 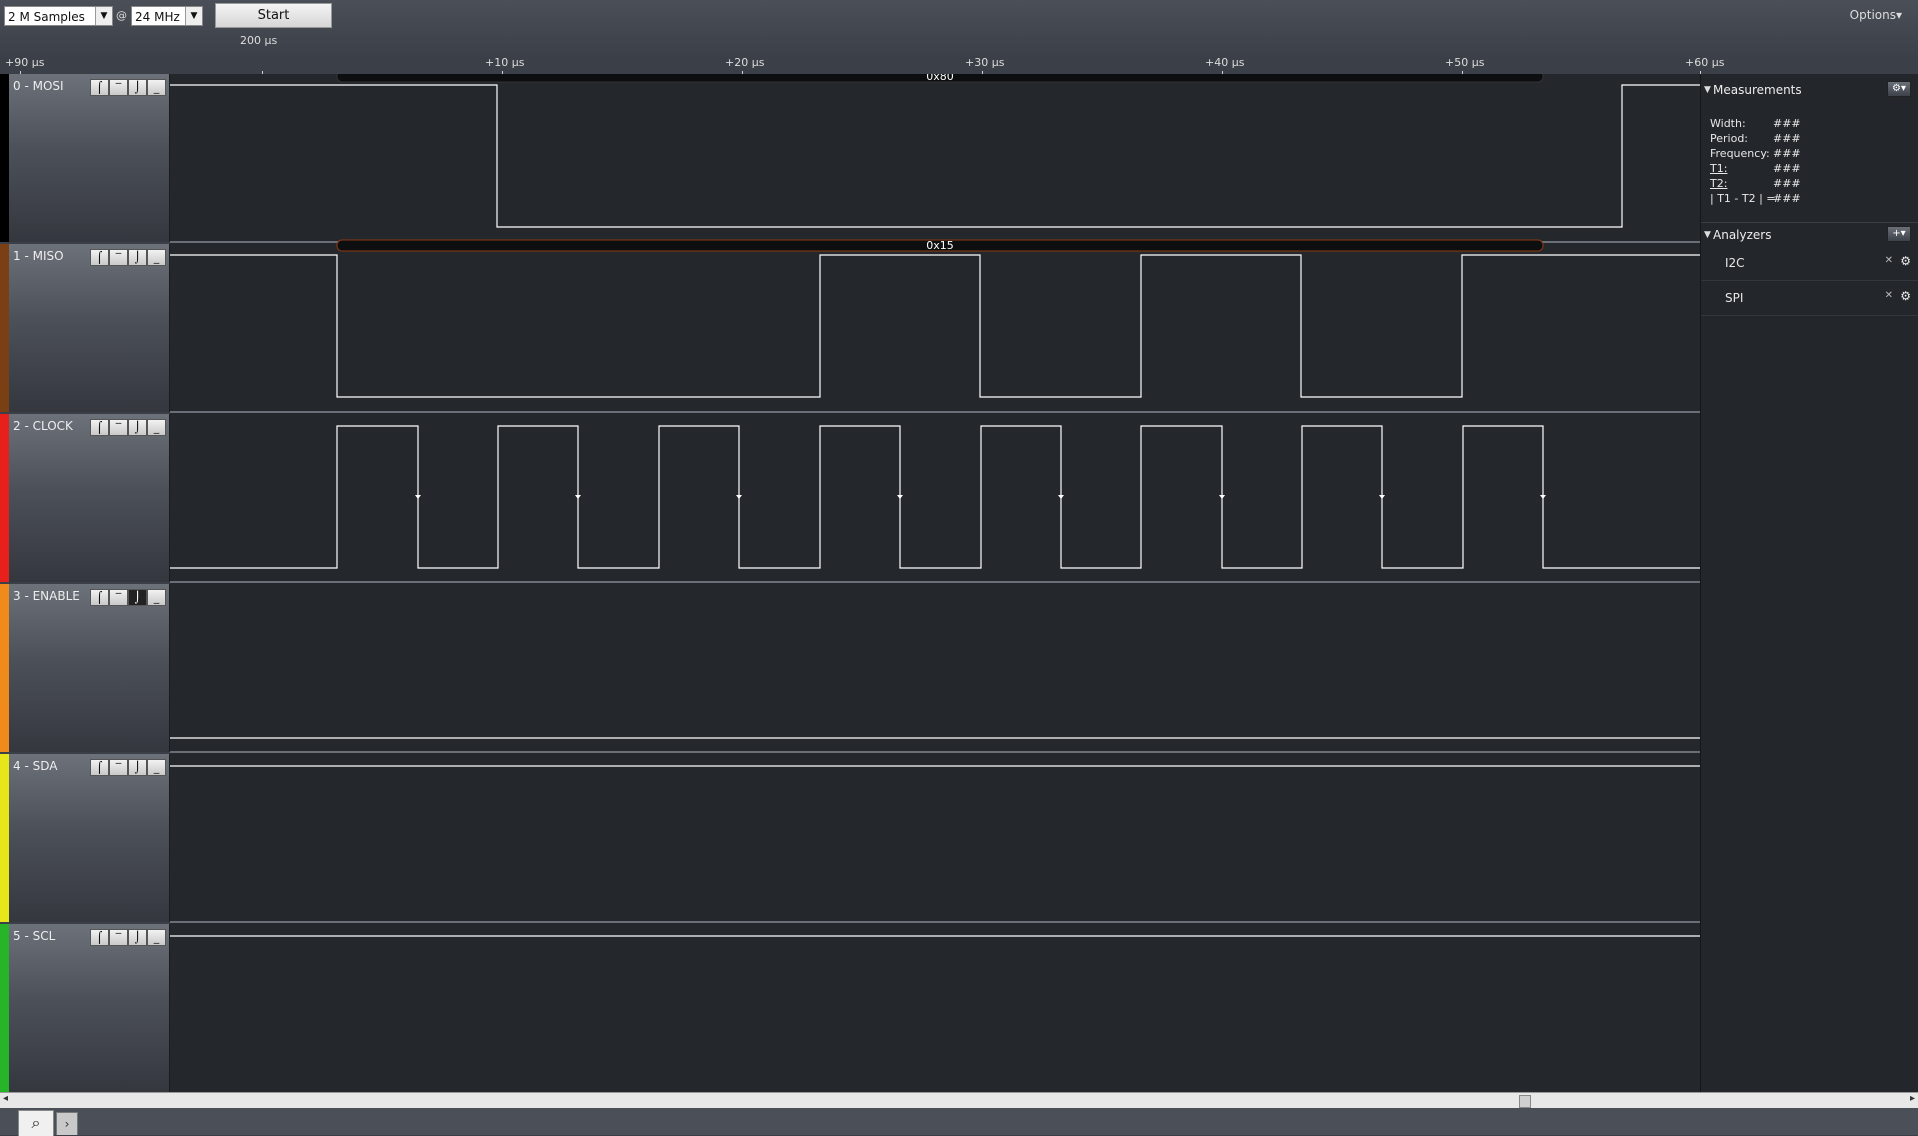 What do you see at coordinates (38, 256) in the screenshot?
I see `channel-name: 1 - MISO` at bounding box center [38, 256].